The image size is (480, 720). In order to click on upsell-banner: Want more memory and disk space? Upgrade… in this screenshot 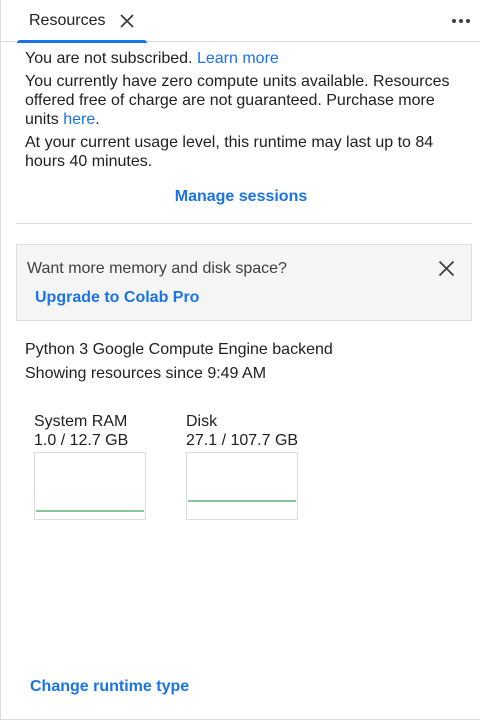, I will do `click(244, 282)`.